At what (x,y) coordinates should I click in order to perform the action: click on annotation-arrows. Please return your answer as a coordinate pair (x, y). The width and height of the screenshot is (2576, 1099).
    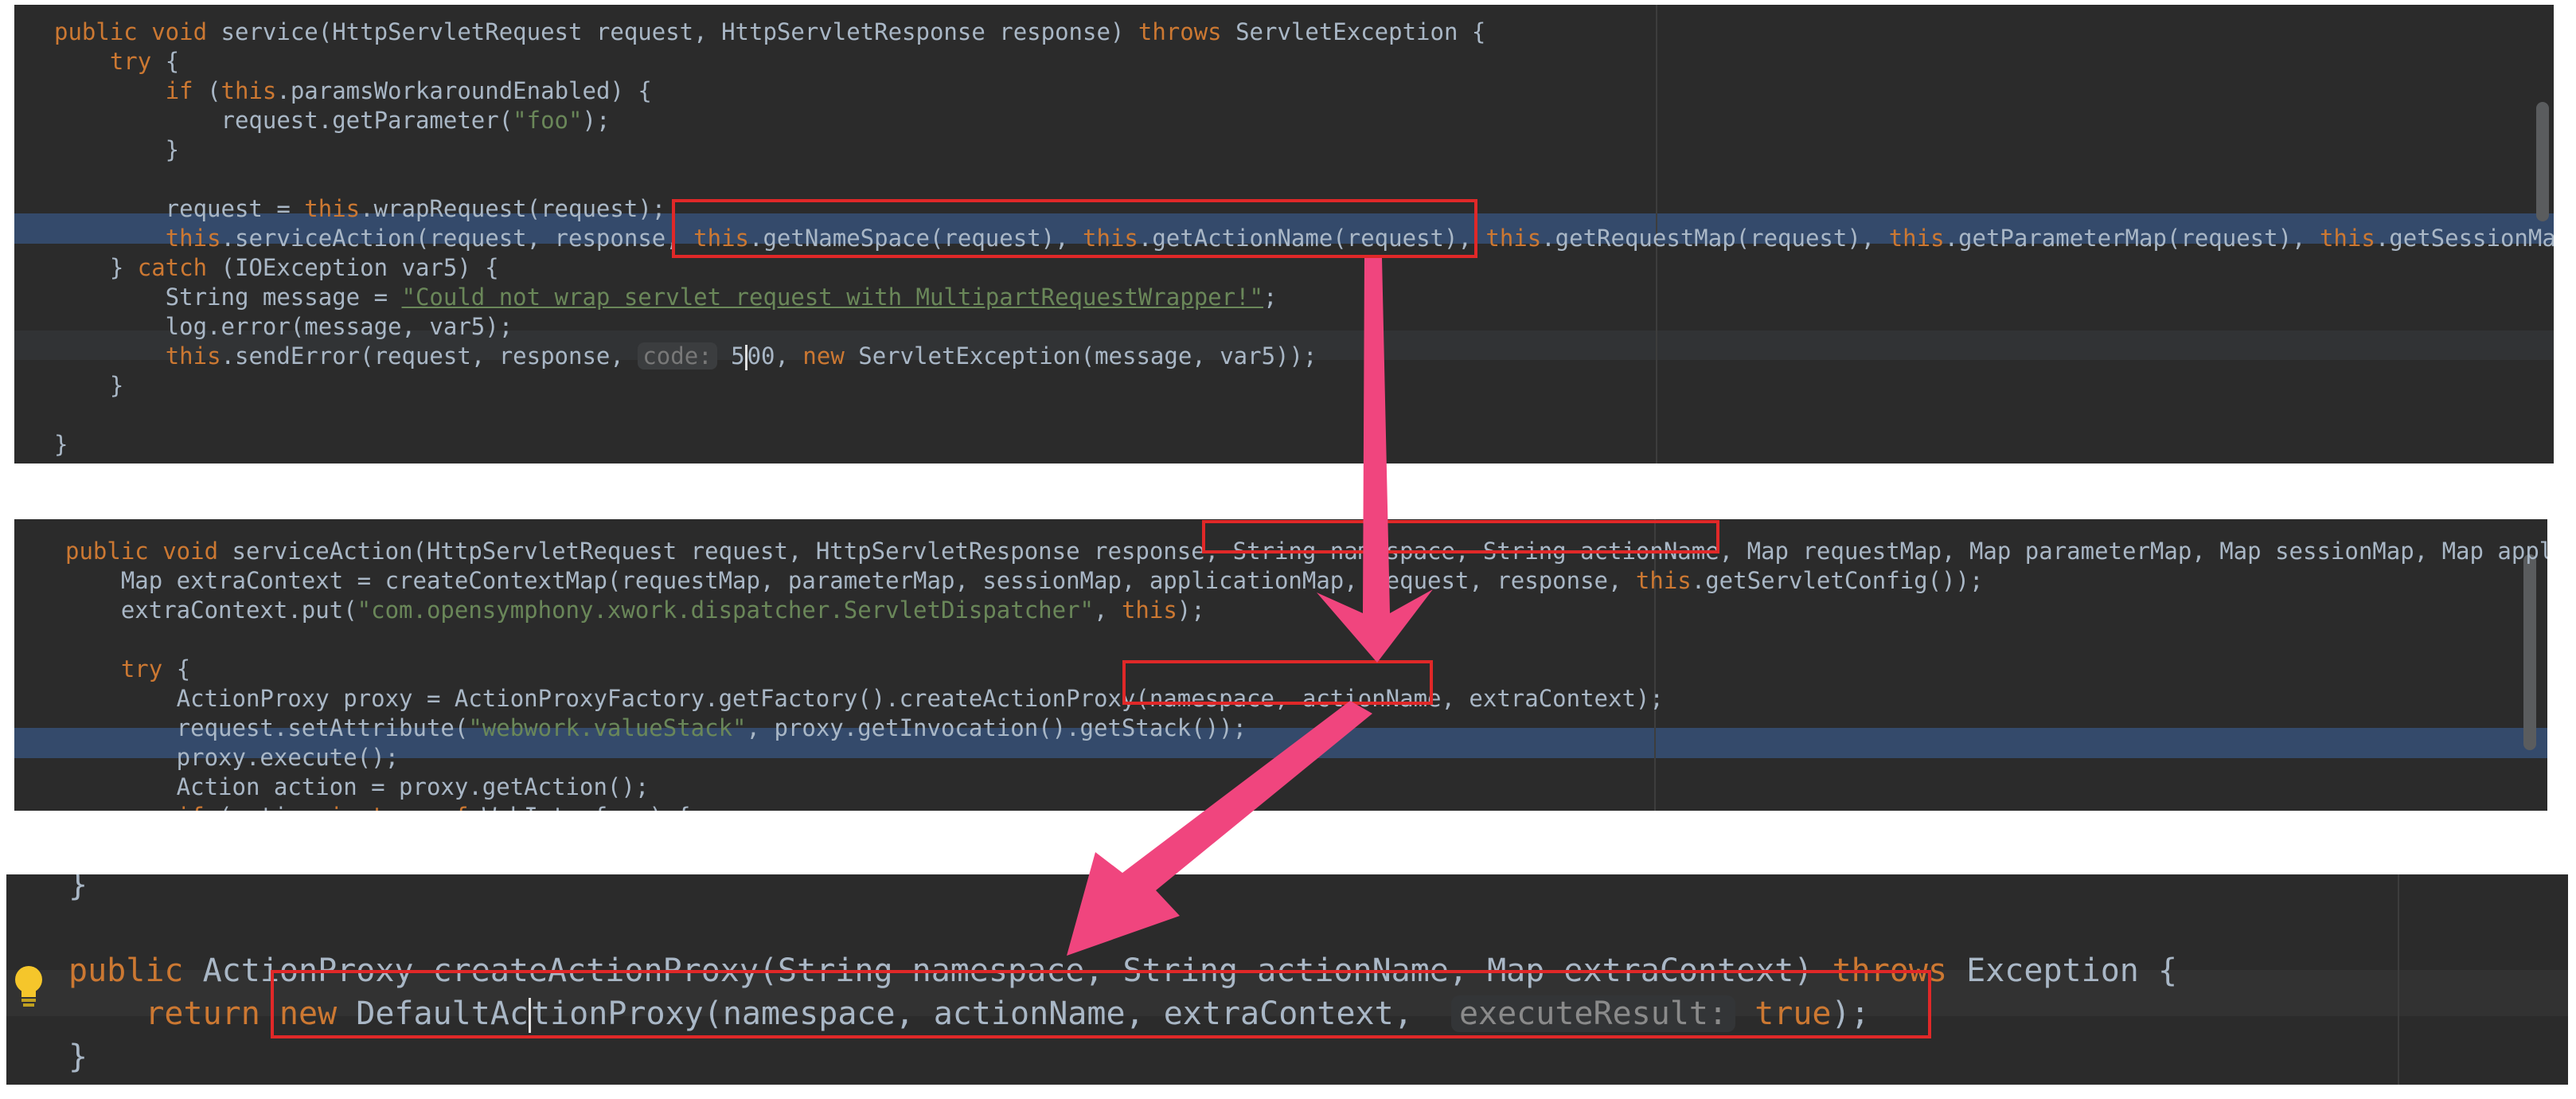
    Looking at the image, I should click on (1250, 607).